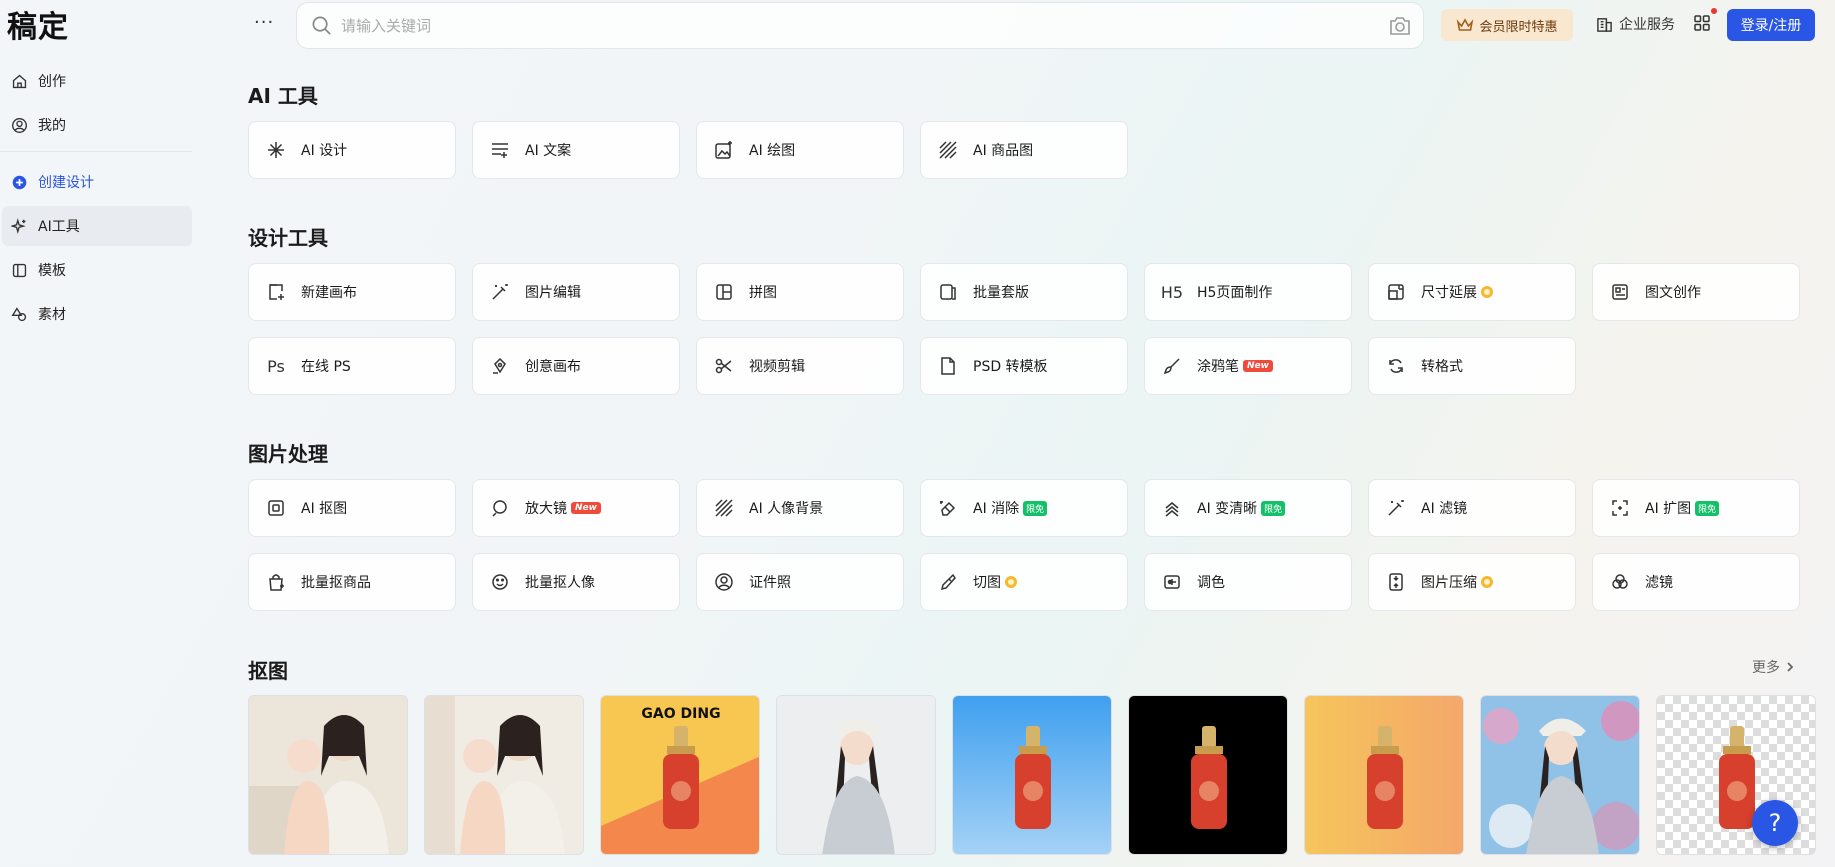 The width and height of the screenshot is (1835, 867). Describe the element at coordinates (1400, 28) in the screenshot. I see `camera-icon` at that location.